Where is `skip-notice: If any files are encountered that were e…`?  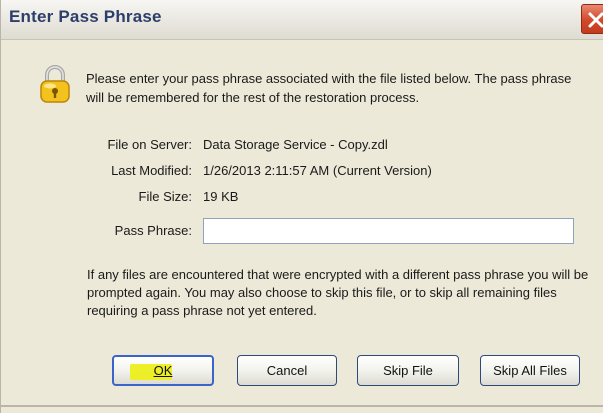
skip-notice: If any files are encountered that were e… is located at coordinates (338, 292).